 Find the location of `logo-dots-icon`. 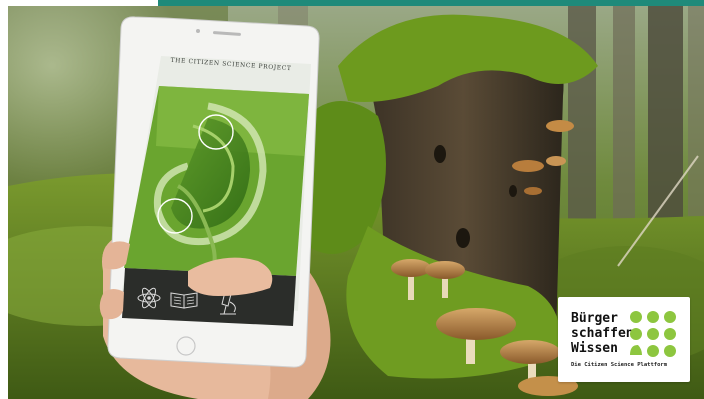

logo-dots-icon is located at coordinates (653, 334).